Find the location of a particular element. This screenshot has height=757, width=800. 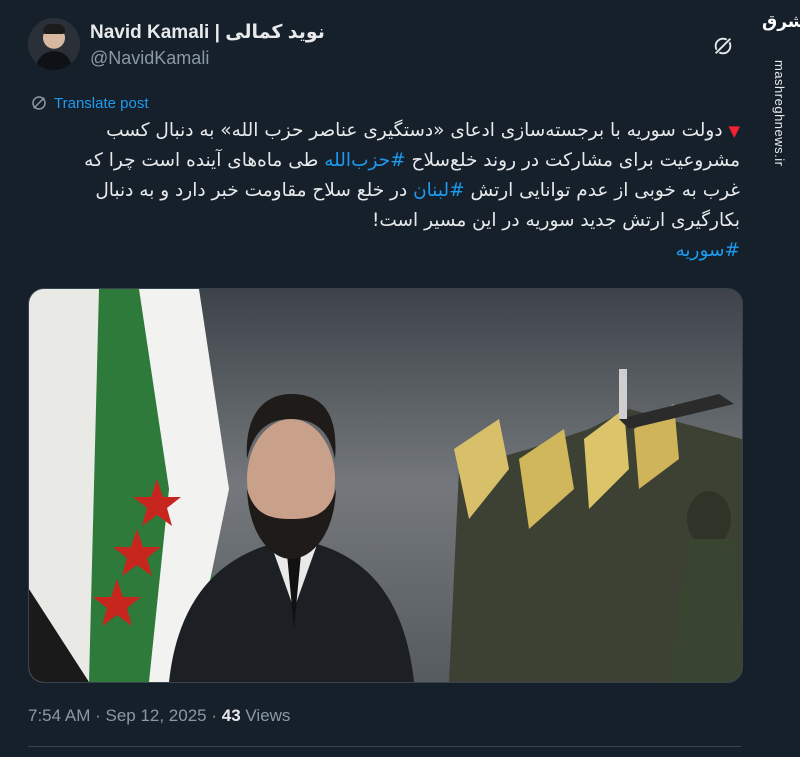

grok-icon is located at coordinates (723, 46).